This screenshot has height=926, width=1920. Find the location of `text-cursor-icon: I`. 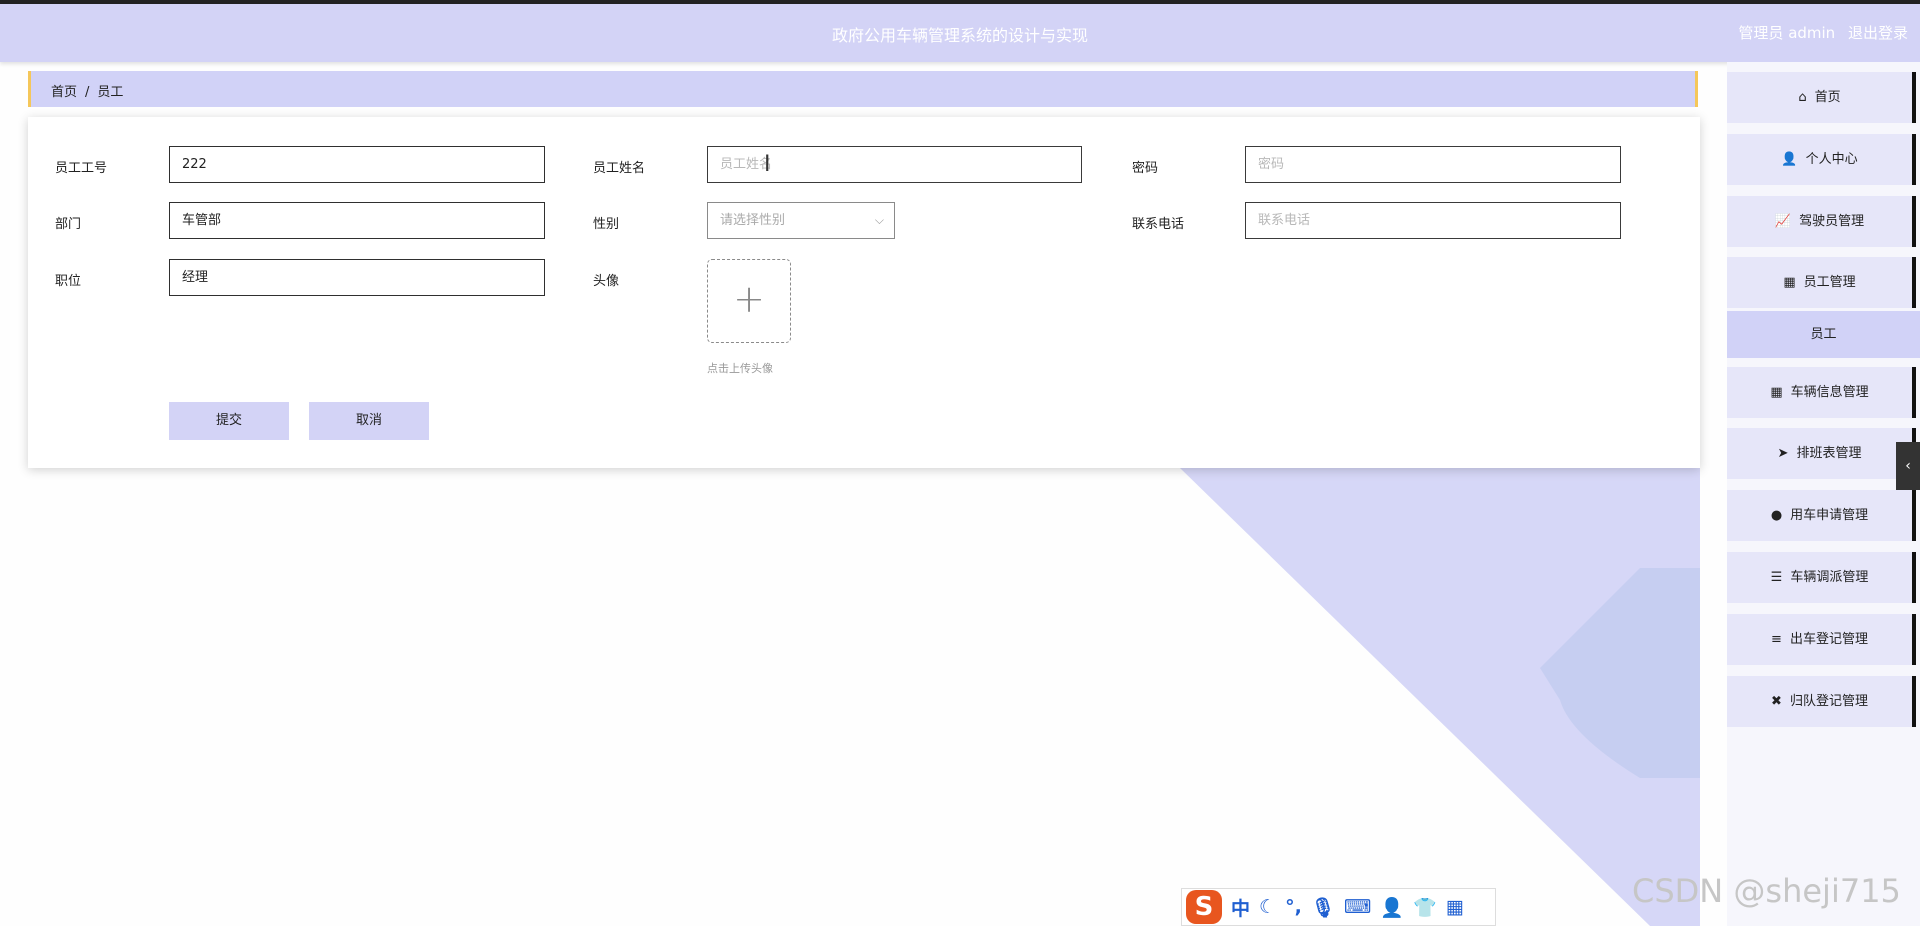

text-cursor-icon: I is located at coordinates (767, 164).